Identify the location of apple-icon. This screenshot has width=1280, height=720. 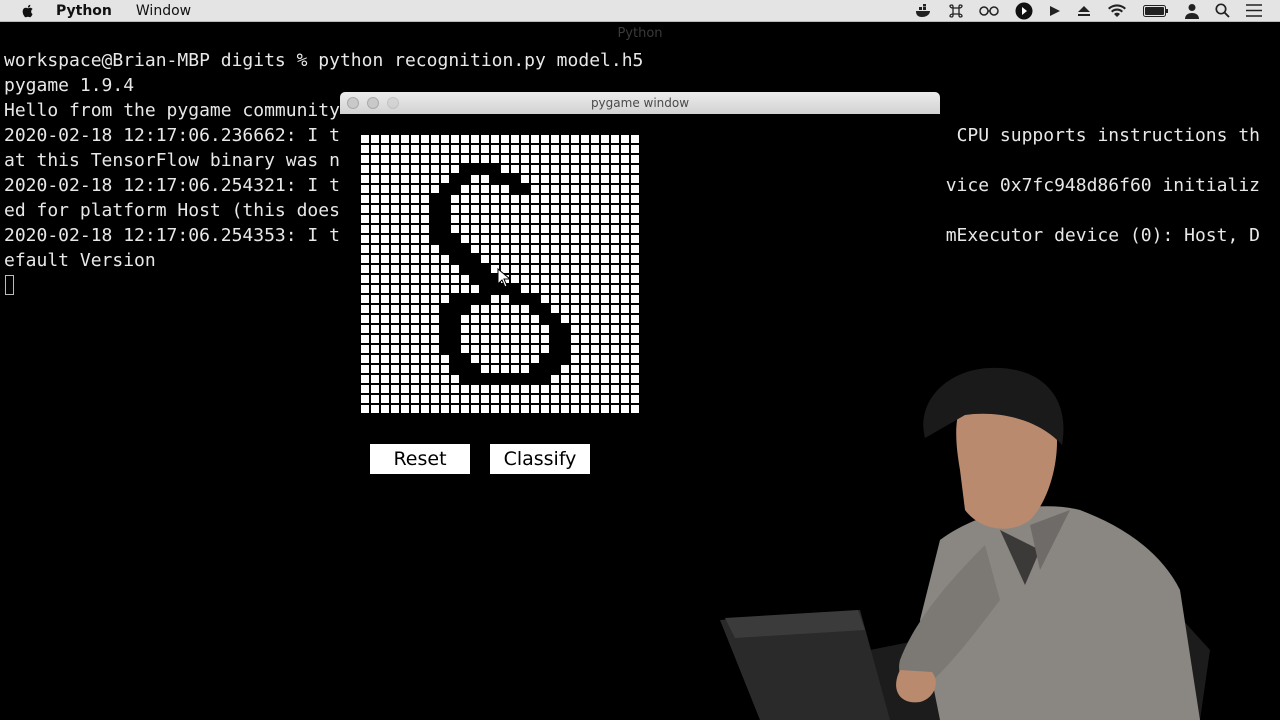
(28, 11).